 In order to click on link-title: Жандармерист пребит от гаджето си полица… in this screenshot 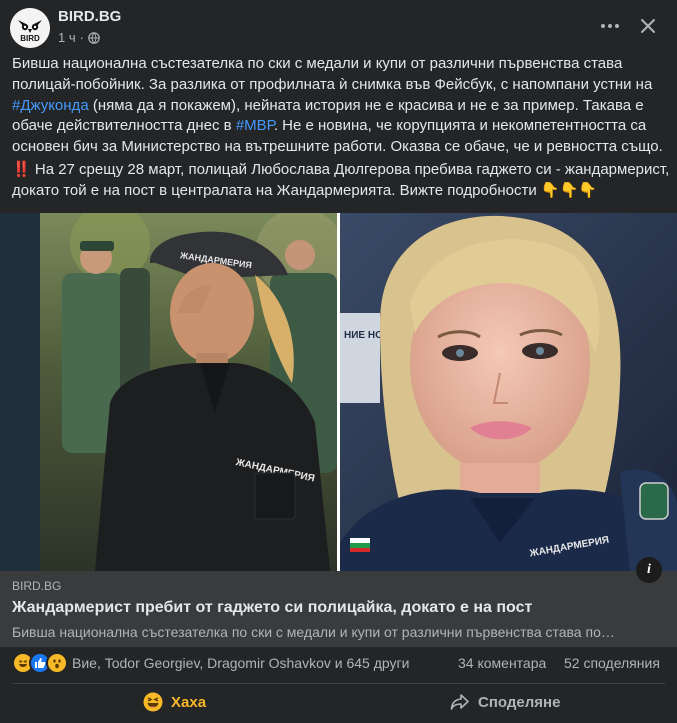, I will do `click(272, 608)`.